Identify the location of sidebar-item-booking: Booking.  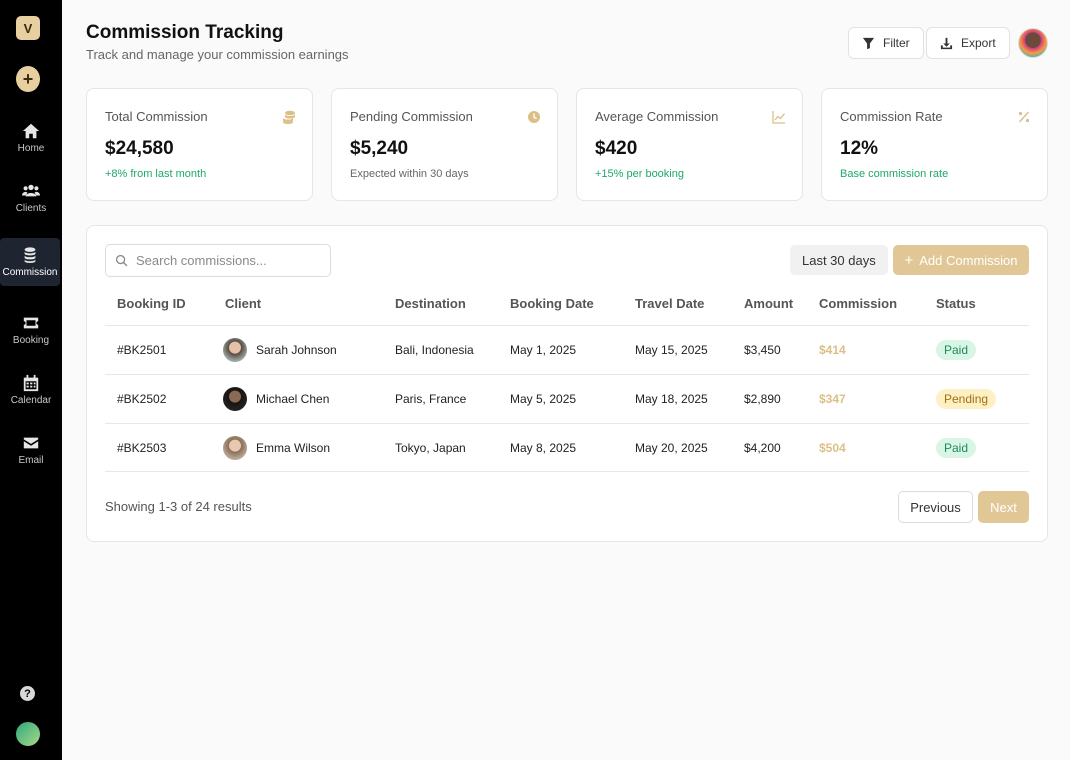
(31, 330).